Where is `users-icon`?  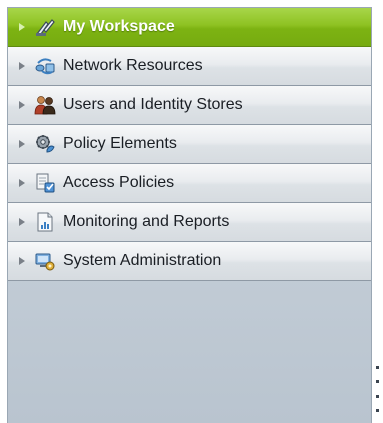
users-icon is located at coordinates (45, 105).